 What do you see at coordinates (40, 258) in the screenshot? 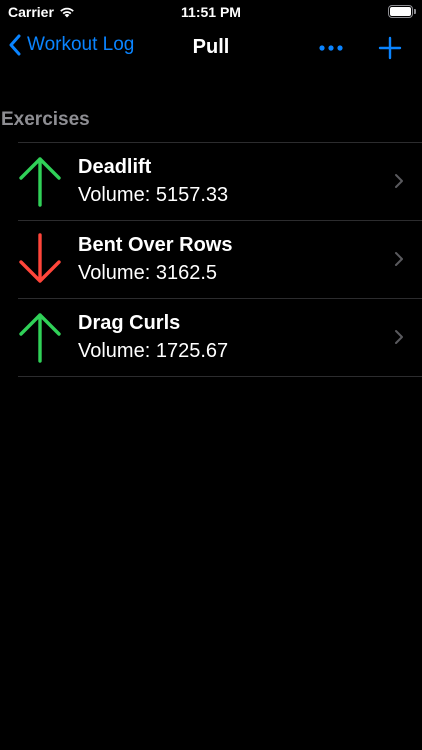
I see `arrow-down-icon` at bounding box center [40, 258].